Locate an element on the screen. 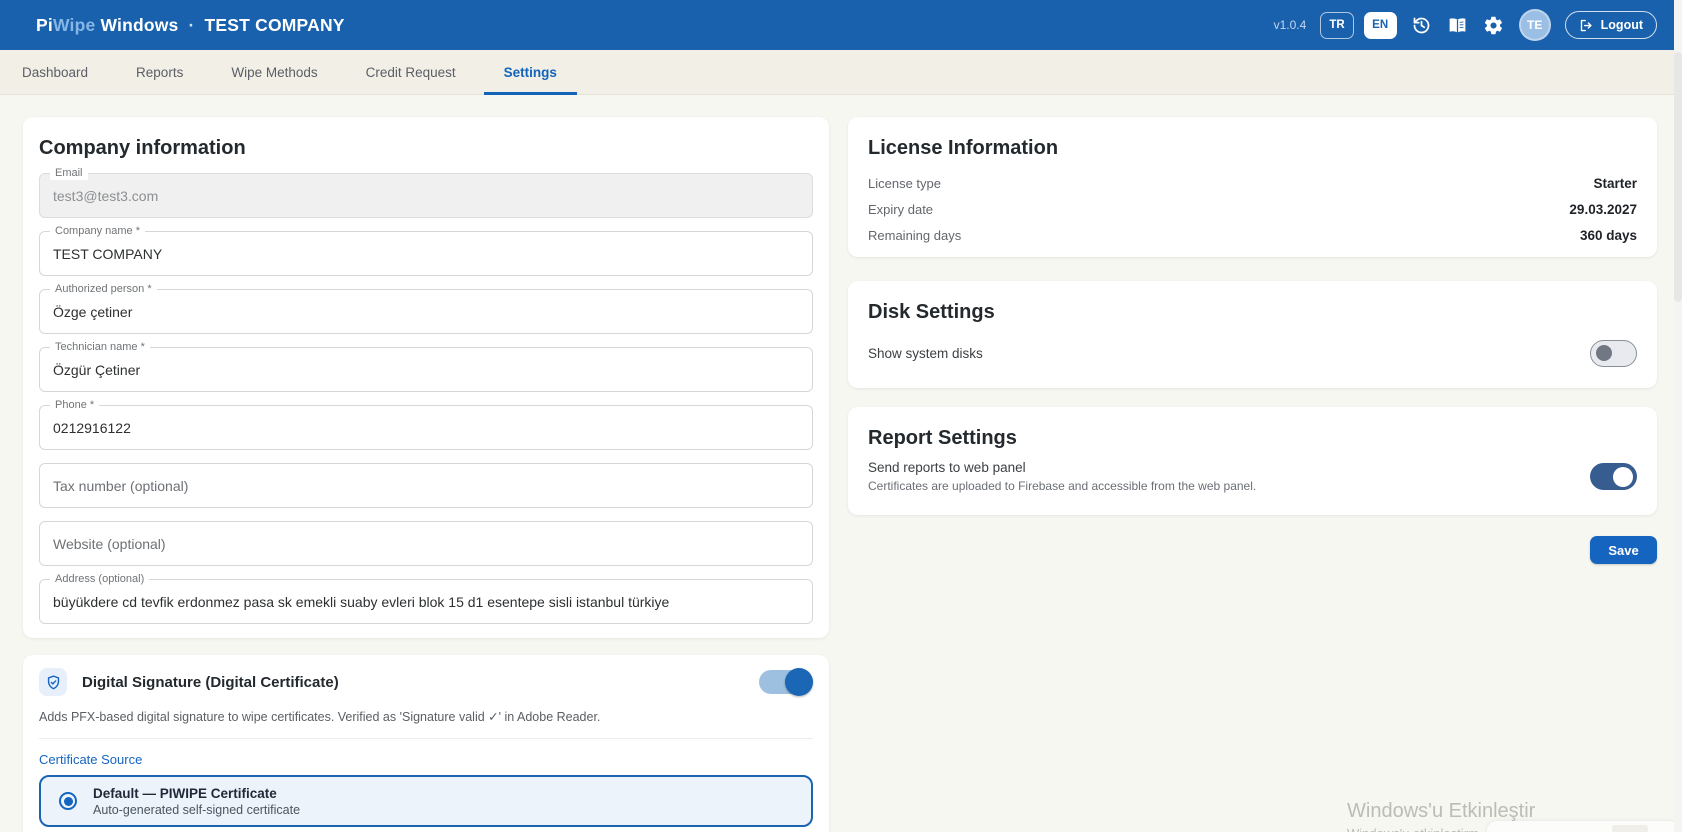  show-system-disks-label: Show system disks is located at coordinates (925, 353).